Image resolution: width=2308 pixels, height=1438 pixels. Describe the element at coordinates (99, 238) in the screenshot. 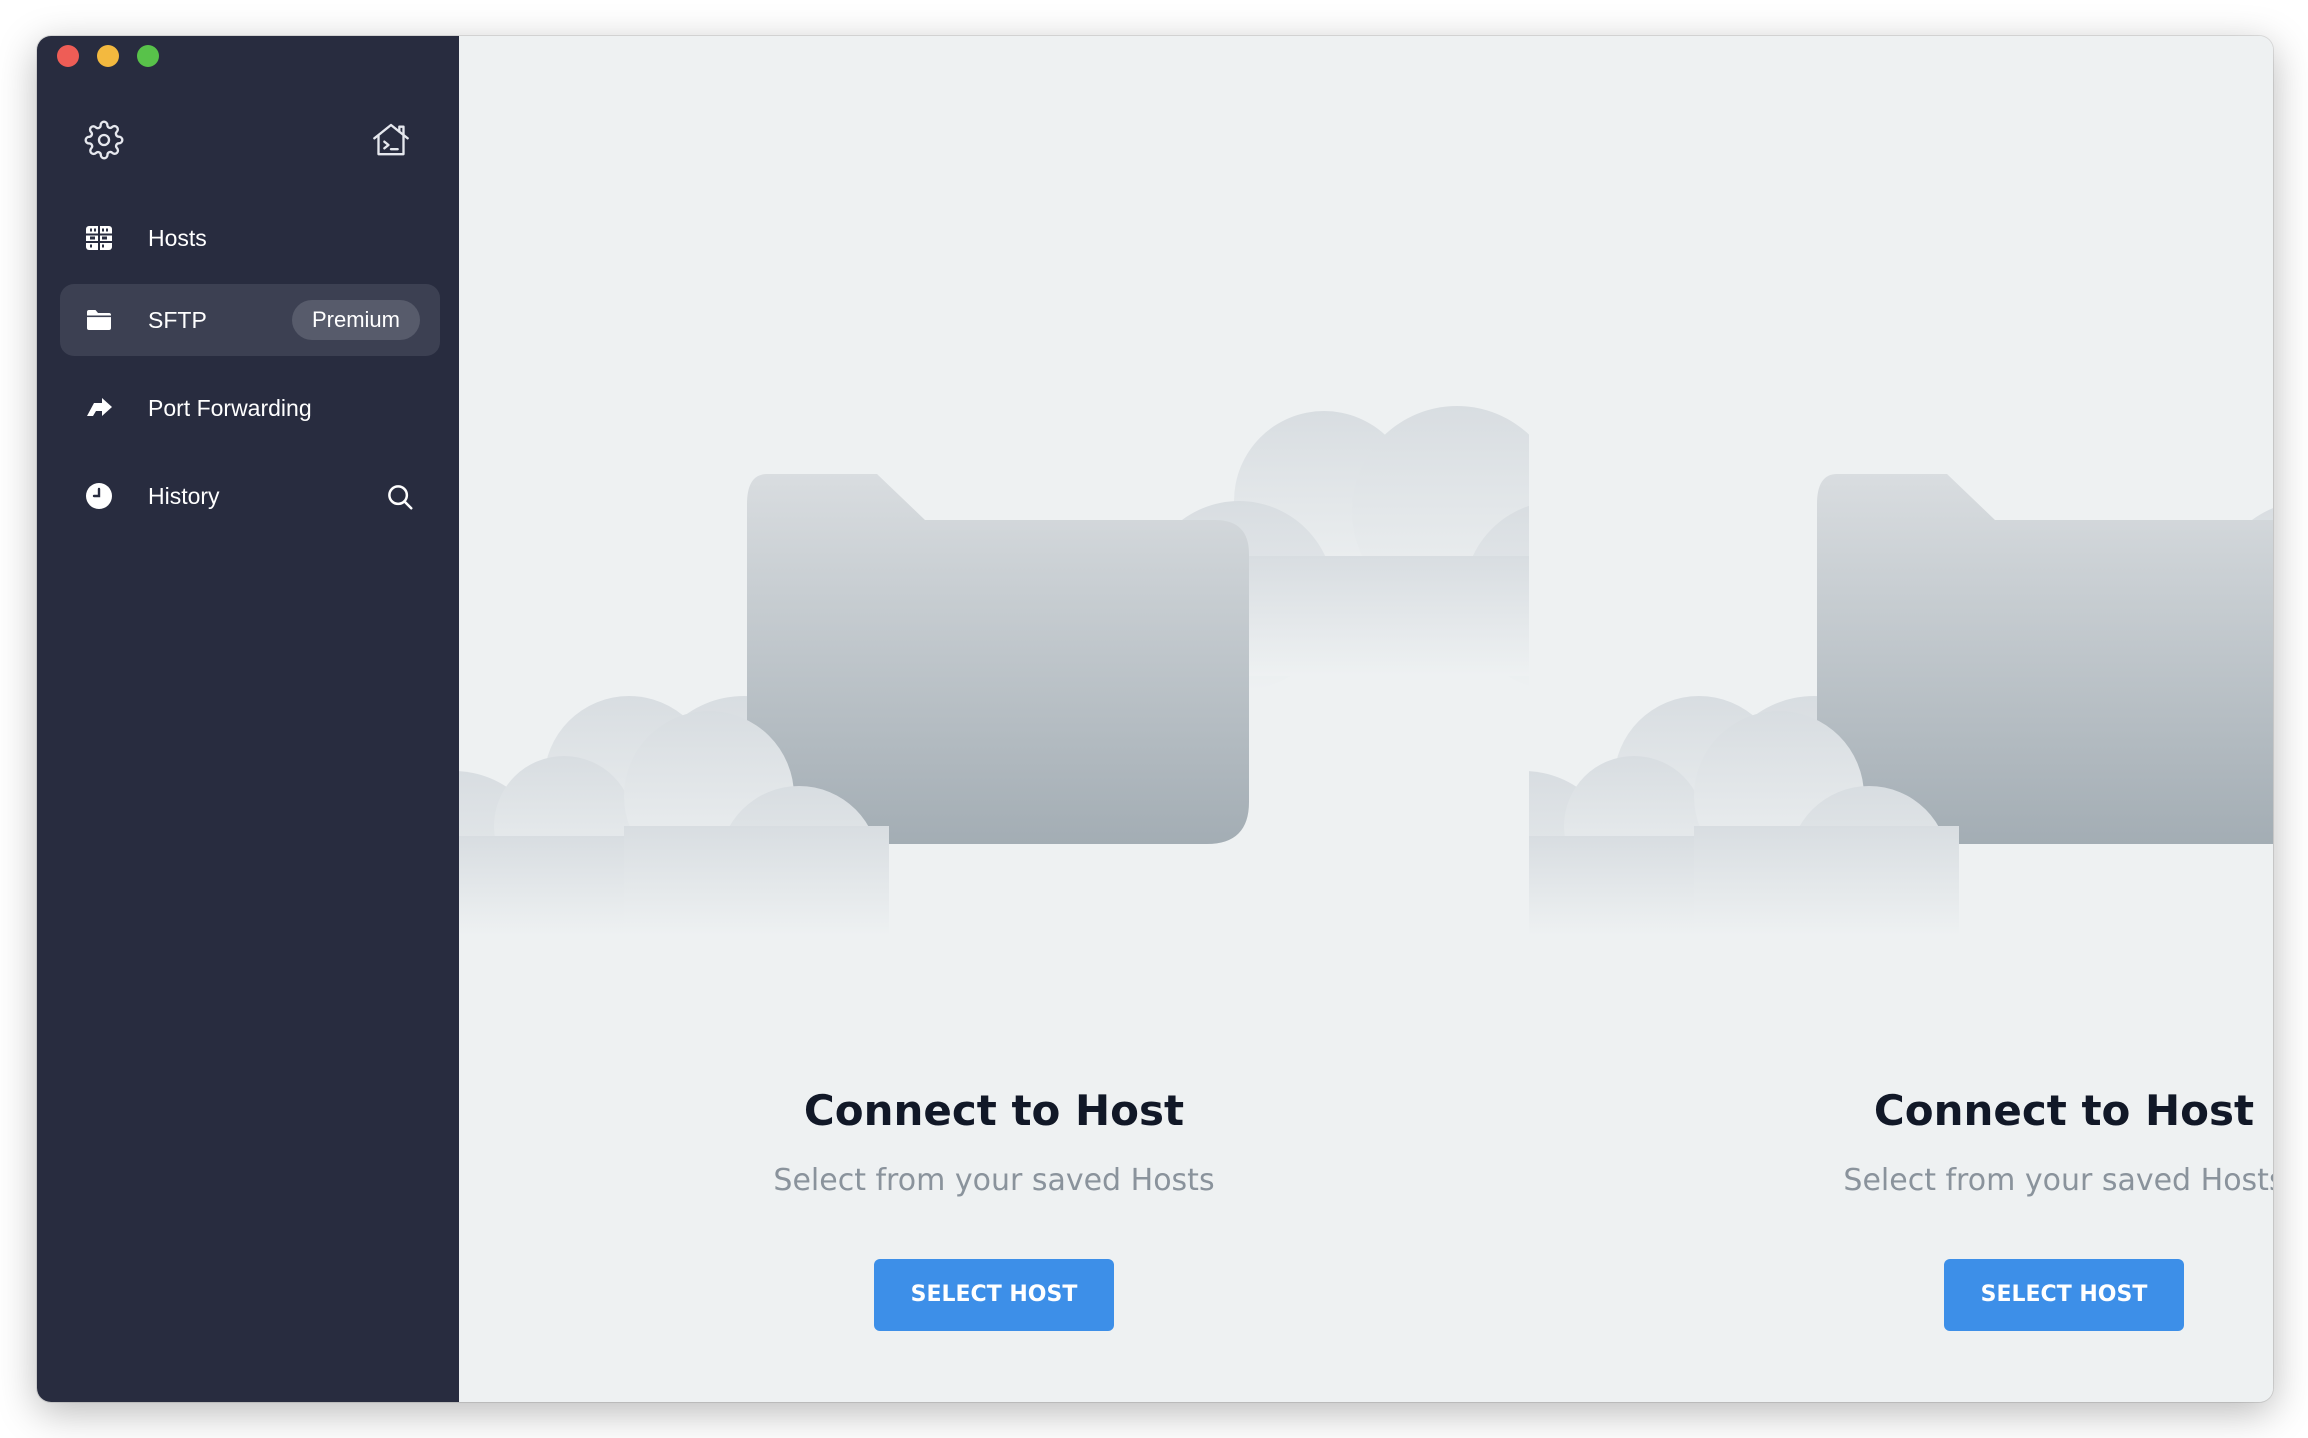

I see `server-grid-icon` at that location.